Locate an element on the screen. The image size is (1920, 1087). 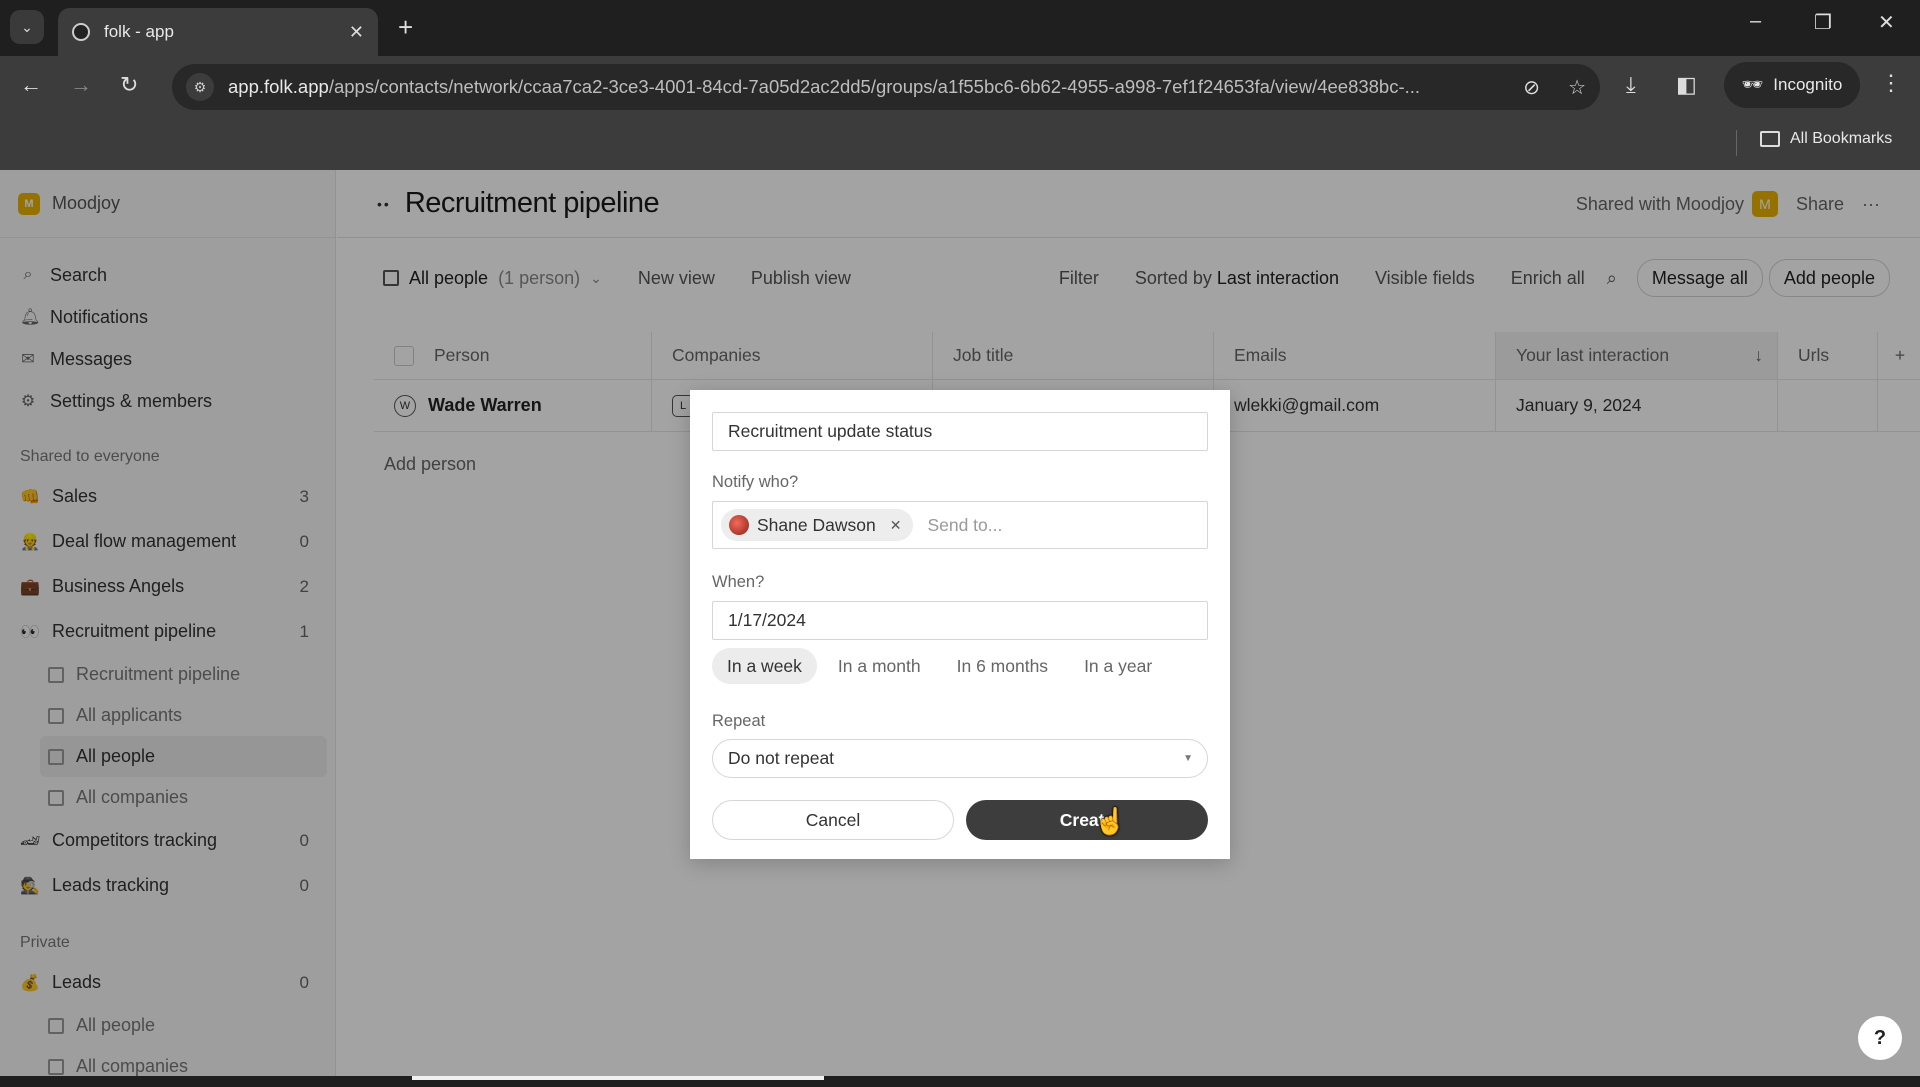
browser-menu-icon: ⋮ is located at coordinates (1891, 83).